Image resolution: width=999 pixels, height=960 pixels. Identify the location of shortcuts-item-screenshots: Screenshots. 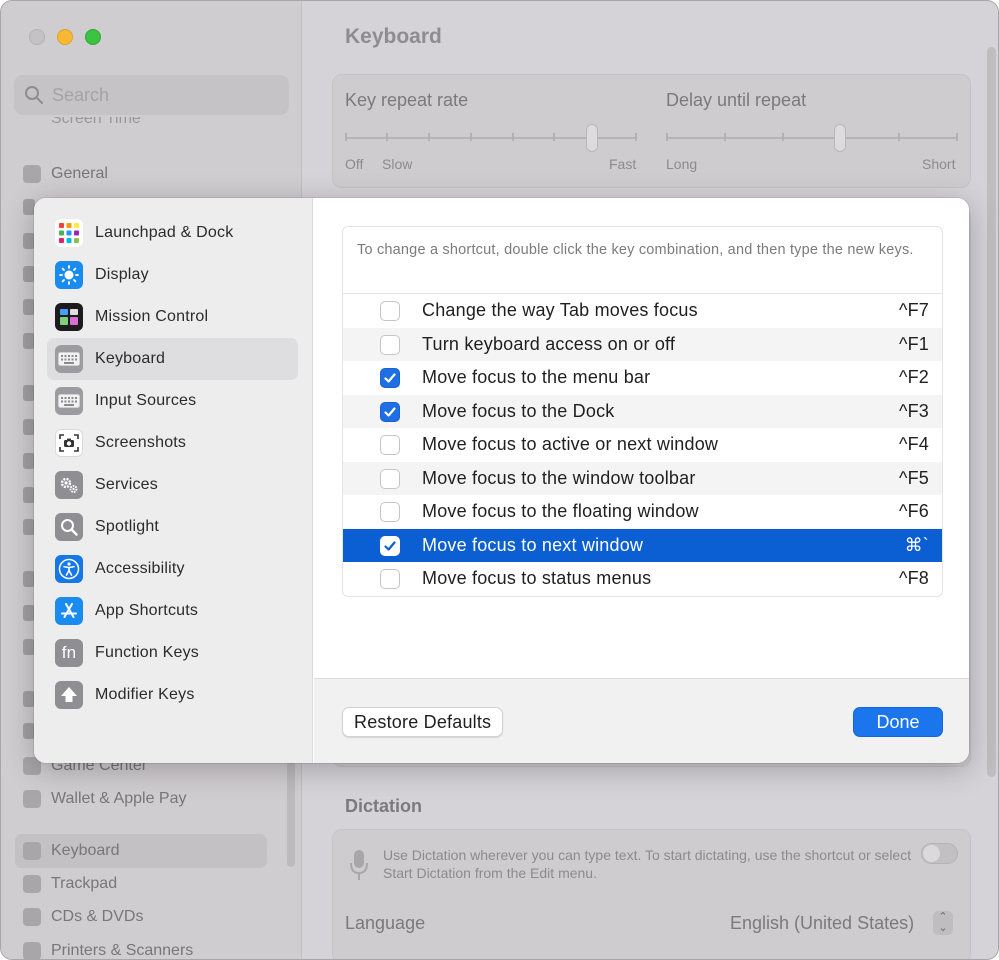
(172, 443).